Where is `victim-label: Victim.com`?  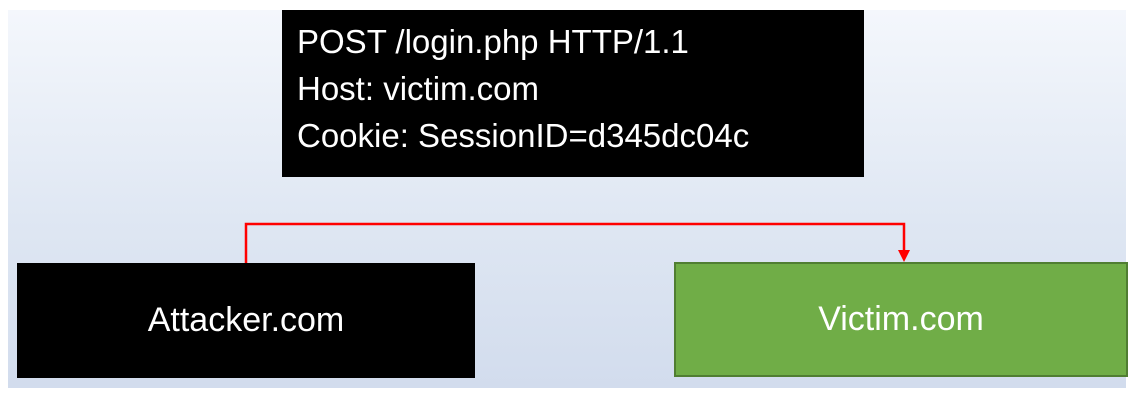
victim-label: Victim.com is located at coordinates (901, 319).